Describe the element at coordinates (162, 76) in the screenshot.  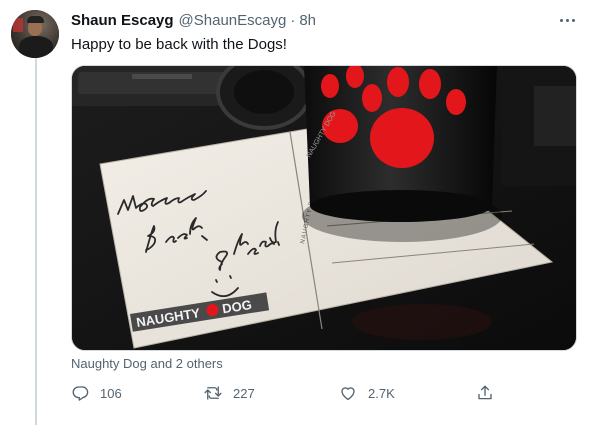
I see `keyboard-slot` at that location.